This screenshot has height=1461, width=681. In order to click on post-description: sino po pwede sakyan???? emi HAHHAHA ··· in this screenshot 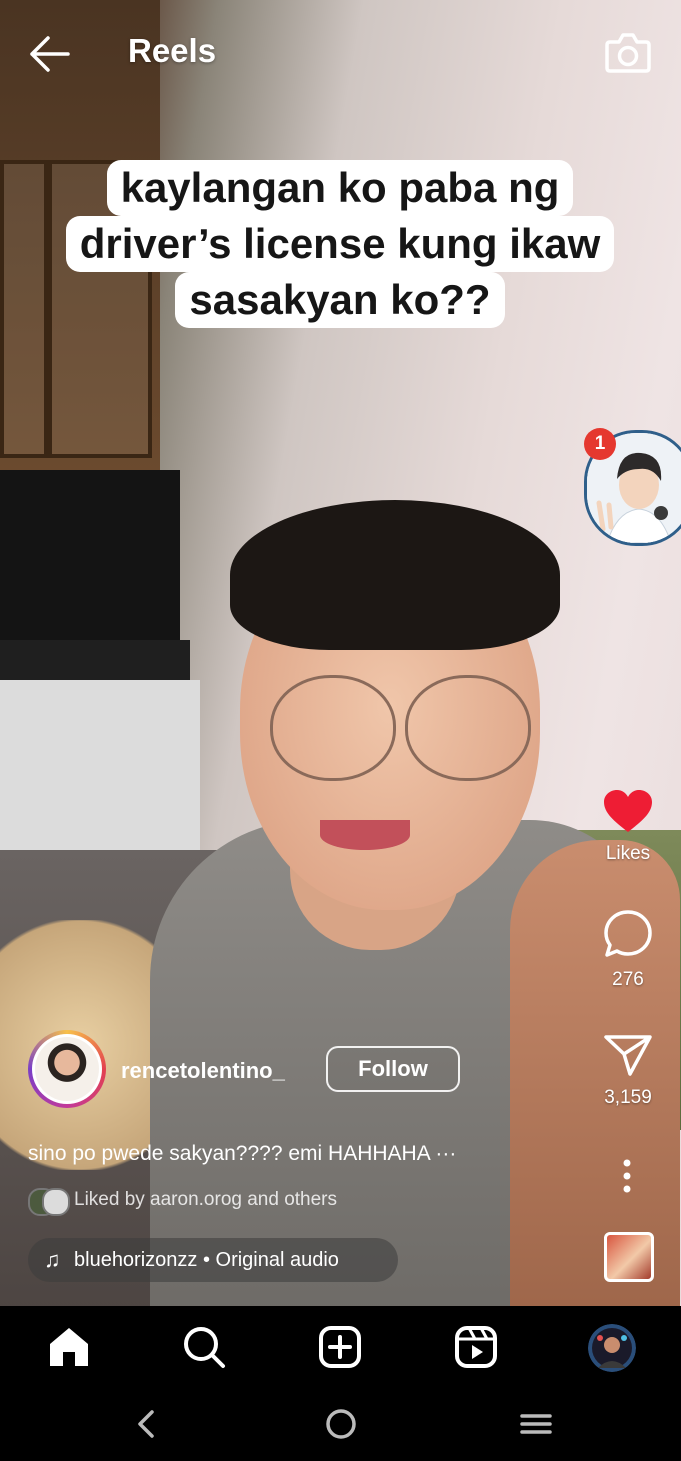, I will do `click(242, 1154)`.